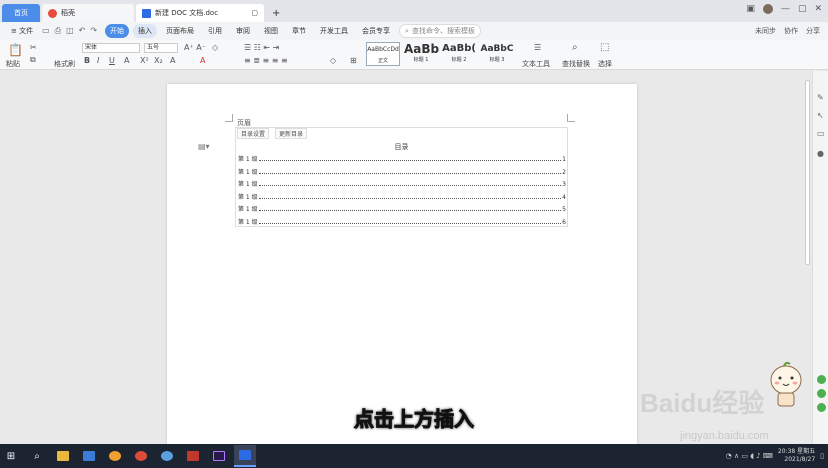 The height and width of the screenshot is (468, 828). Describe the element at coordinates (497, 54) in the screenshot. I see `style-heading-3: AaBbC 标题 3` at that location.